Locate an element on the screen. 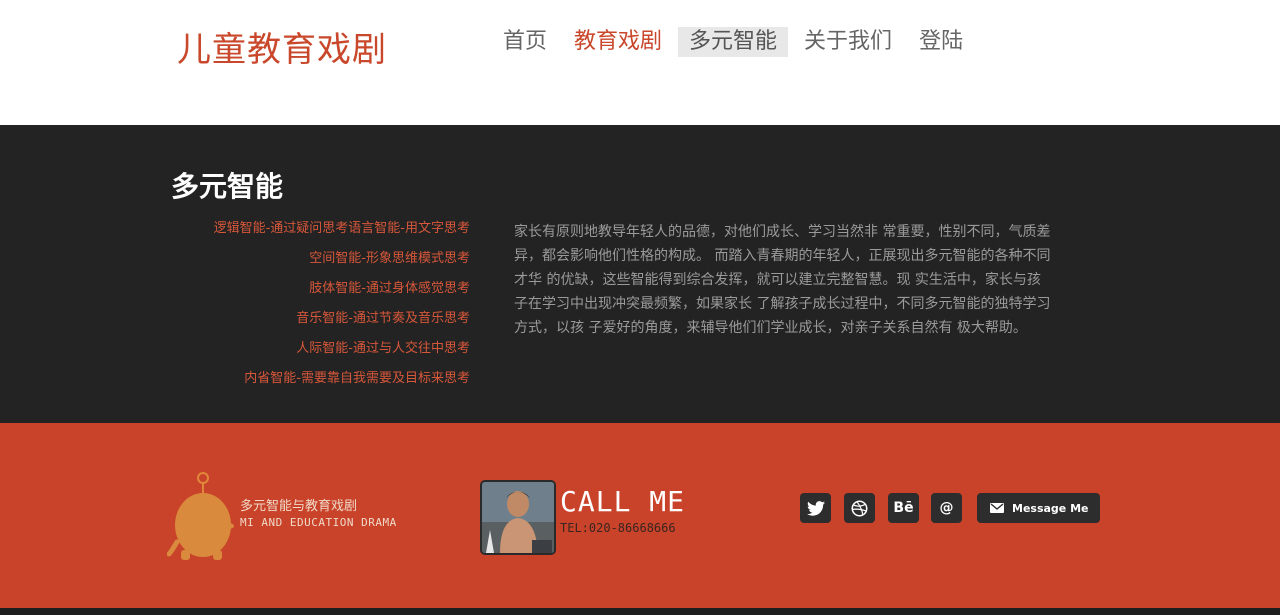 Image resolution: width=1280 pixels, height=615 pixels. main-nav: 首页 教育戏剧 多元智能 关于我们 登陆 is located at coordinates (735, 42).